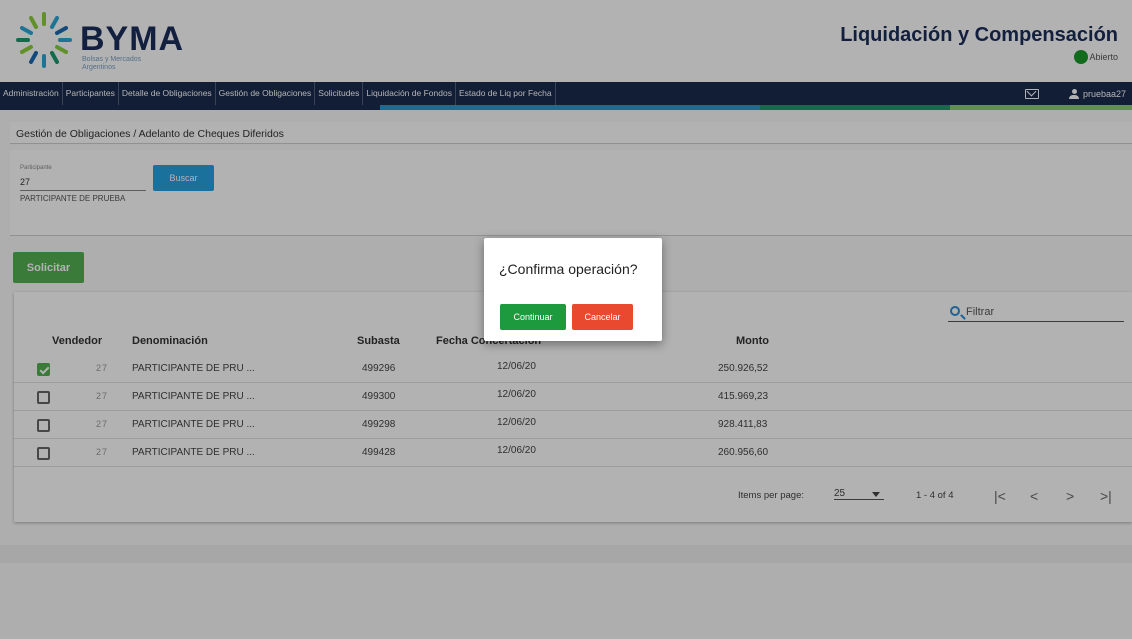 Image resolution: width=1132 pixels, height=639 pixels. What do you see at coordinates (573, 289) in the screenshot?
I see `confirm-dialog: ¿Confirma operación? Continuar Cancelar` at bounding box center [573, 289].